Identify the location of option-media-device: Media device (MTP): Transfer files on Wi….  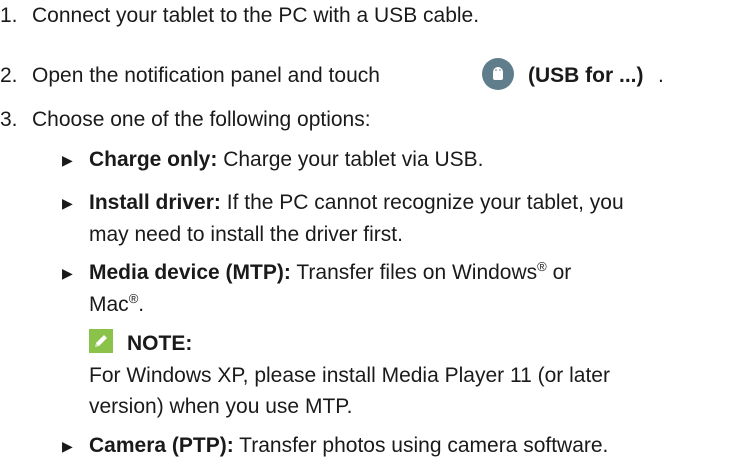
(330, 272).